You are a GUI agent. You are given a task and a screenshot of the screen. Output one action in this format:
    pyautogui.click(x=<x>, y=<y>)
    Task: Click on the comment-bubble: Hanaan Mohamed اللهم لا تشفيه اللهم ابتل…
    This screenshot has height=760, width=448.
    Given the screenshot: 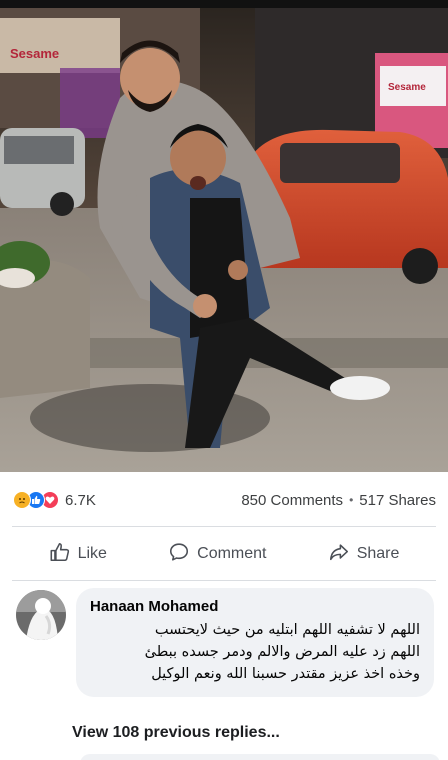 What is the action you would take?
    pyautogui.click(x=255, y=642)
    